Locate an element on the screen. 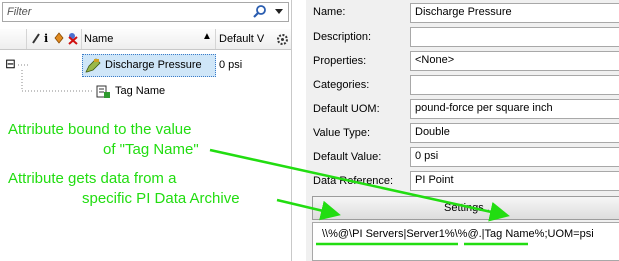 The width and height of the screenshot is (619, 261). value-type-label: Value Type: is located at coordinates (342, 133).